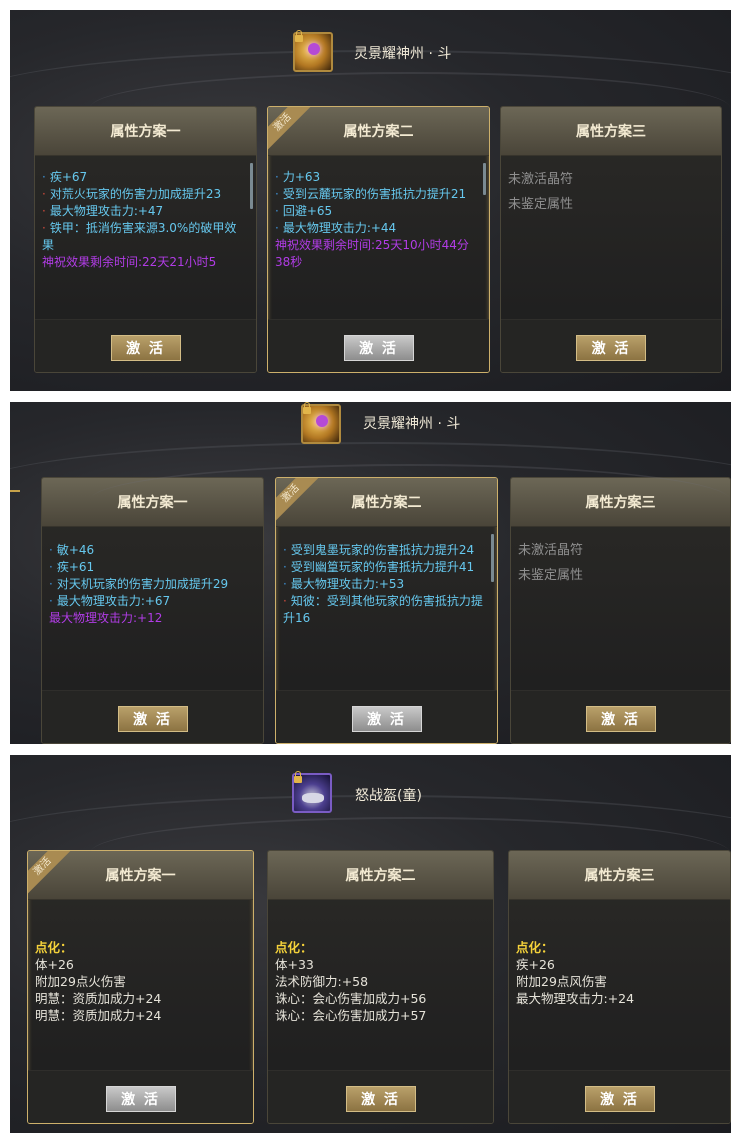 This screenshot has width=742, height=1146. Describe the element at coordinates (72, 567) in the screenshot. I see `attribute-line: · 疾+61` at that location.